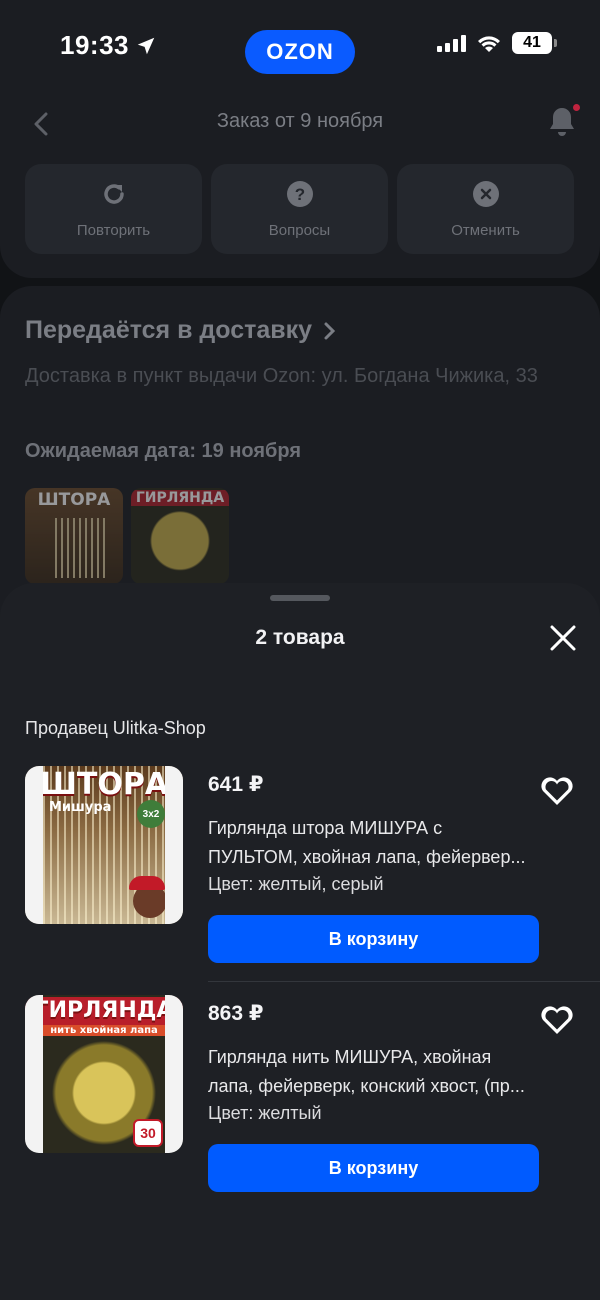 This screenshot has width=600, height=1300. I want to click on delivery-status-text: Передаётся в доставку, so click(169, 330).